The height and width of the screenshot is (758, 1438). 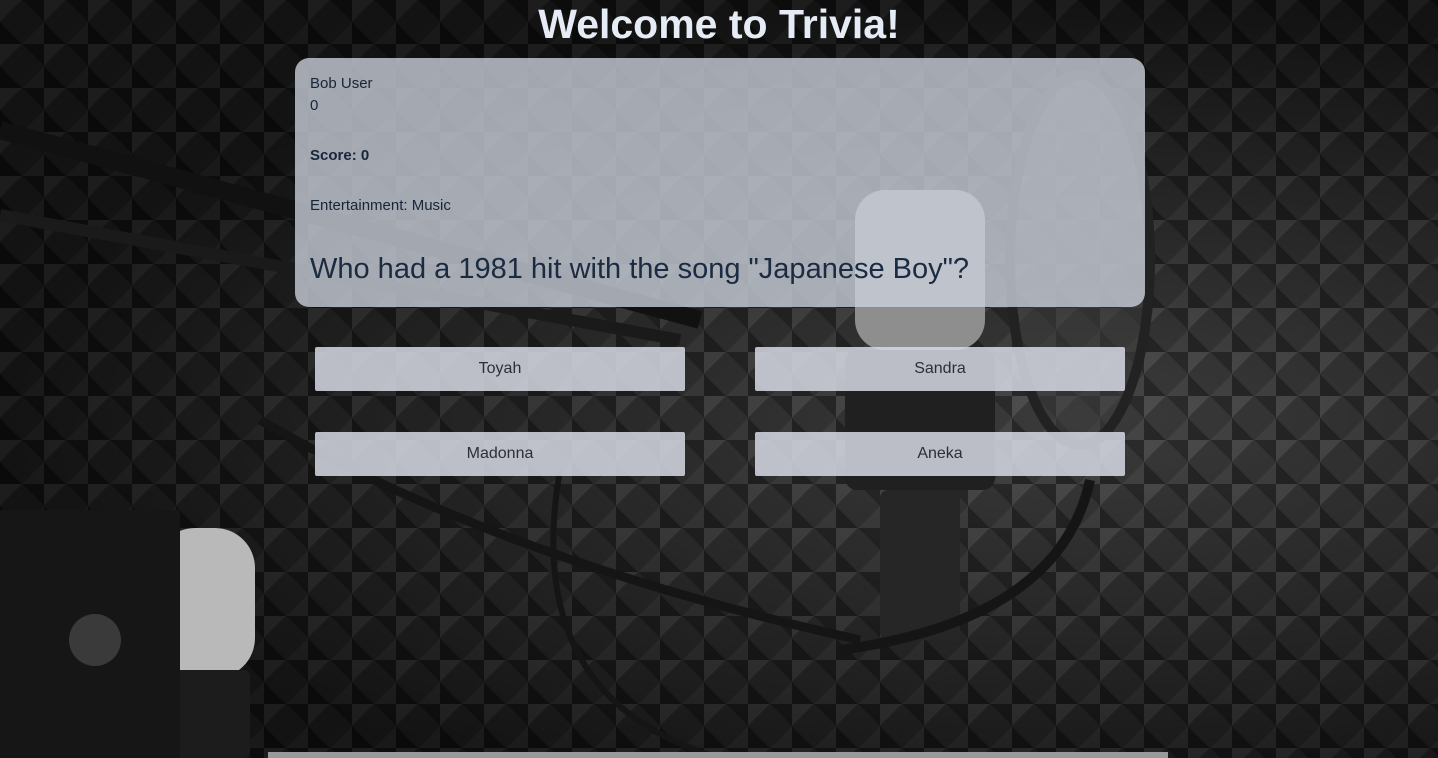 I want to click on answer-button-2: Sandra, so click(x=940, y=369).